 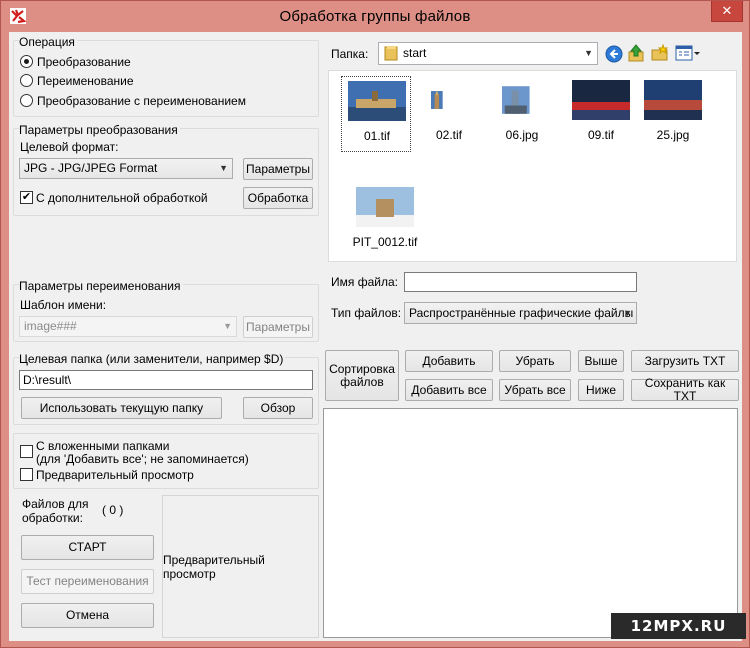 I want to click on file-thumbnail: PIT_0012.tif, so click(x=385, y=221).